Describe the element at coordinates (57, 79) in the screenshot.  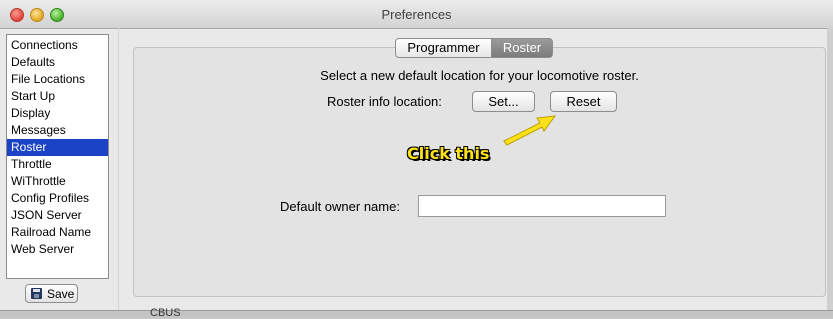
I see `sidebar-item-file-locations: File Locations` at that location.